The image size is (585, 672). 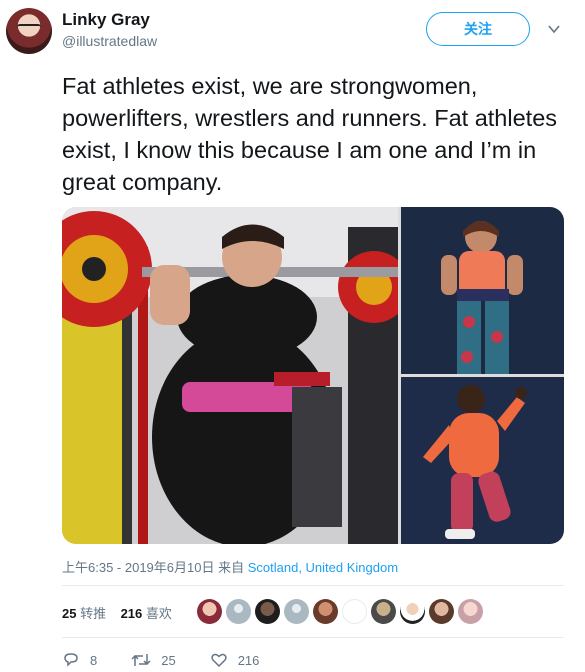 What do you see at coordinates (109, 41) in the screenshot?
I see `user-handle: @illustratedlaw` at bounding box center [109, 41].